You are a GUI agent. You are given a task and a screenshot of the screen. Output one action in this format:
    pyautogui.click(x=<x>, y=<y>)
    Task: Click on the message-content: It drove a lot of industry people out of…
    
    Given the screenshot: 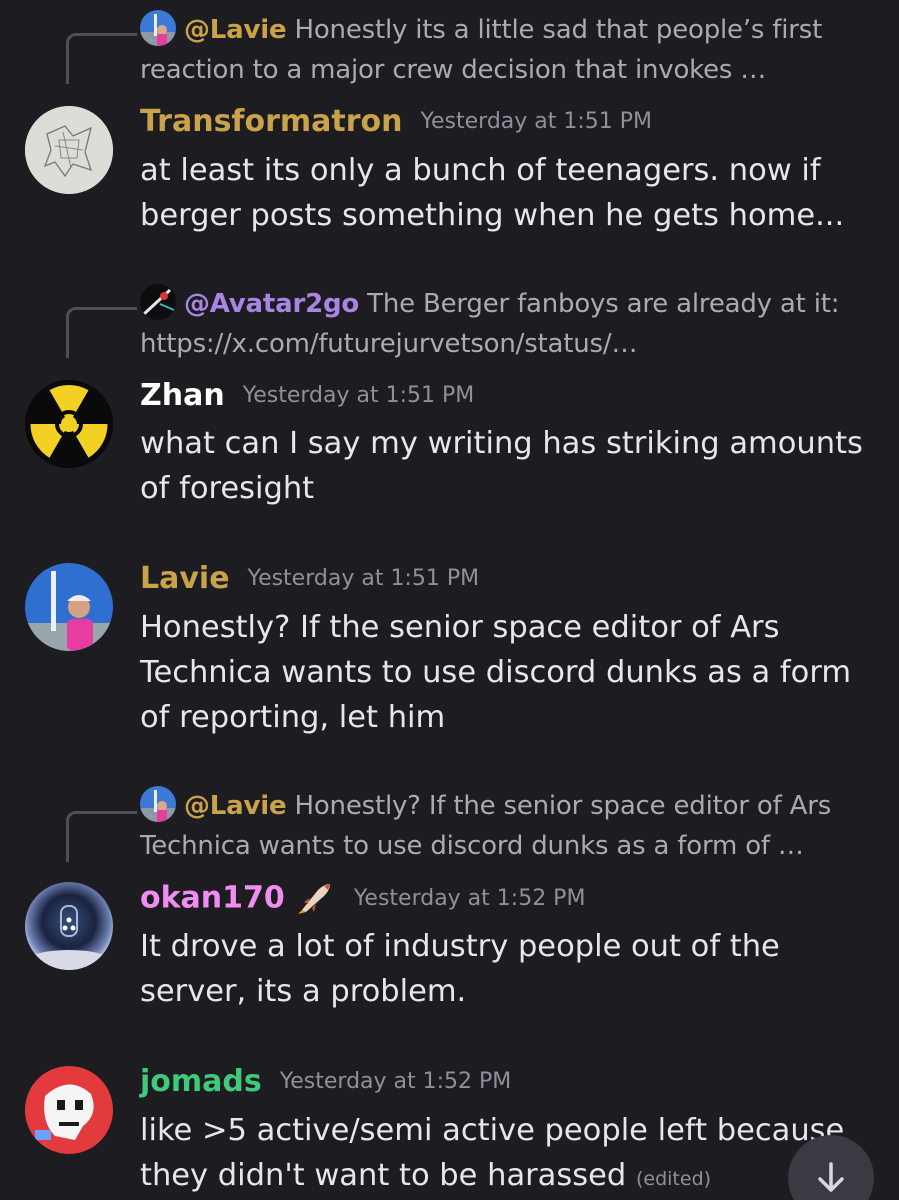 What is the action you would take?
    pyautogui.click(x=460, y=969)
    